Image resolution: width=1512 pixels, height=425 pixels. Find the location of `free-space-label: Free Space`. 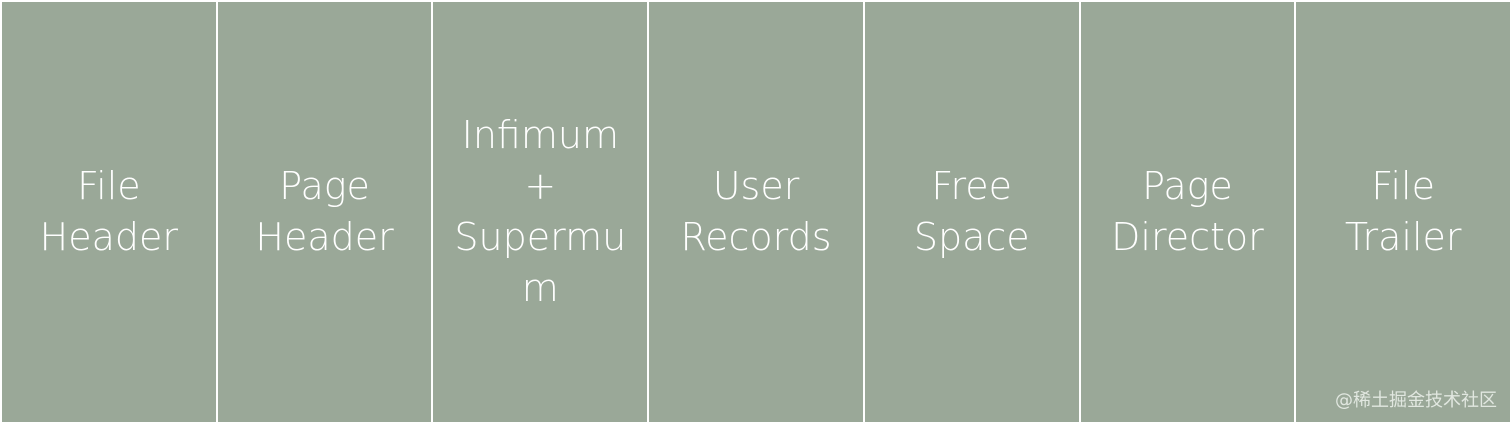

free-space-label: Free Space is located at coordinates (971, 211).